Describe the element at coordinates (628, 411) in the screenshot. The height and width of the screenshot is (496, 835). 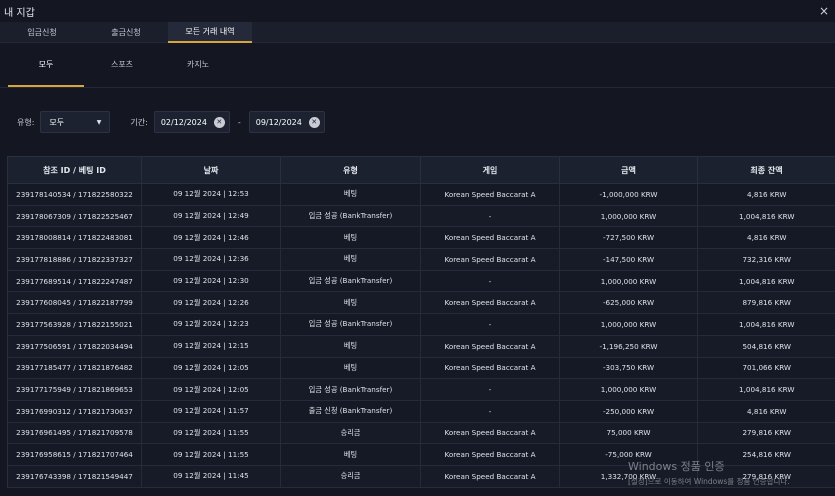
I see `cell-amount: -250,000 KRW` at that location.